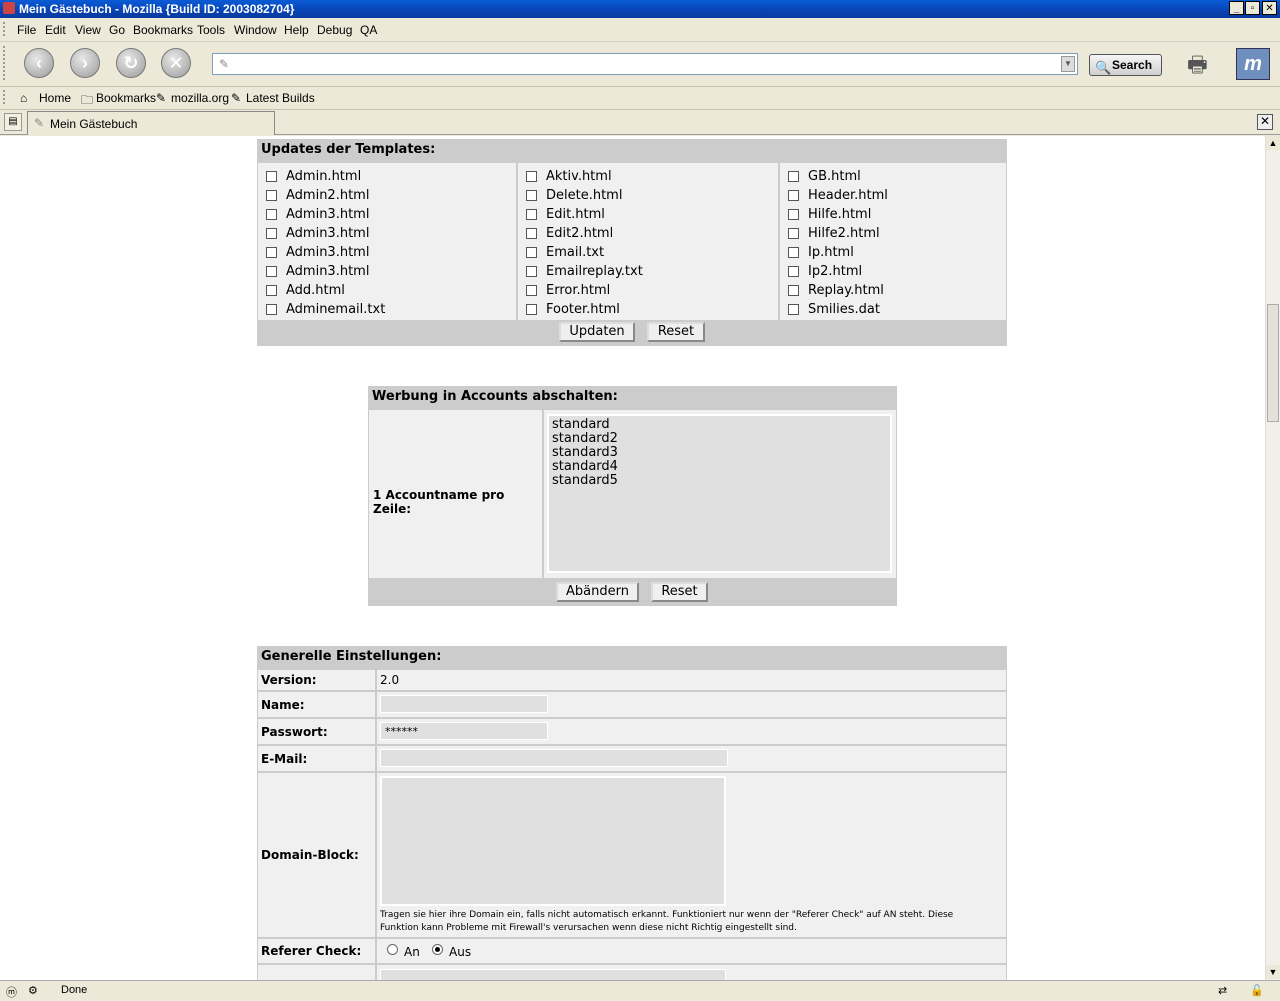 Image resolution: width=1280 pixels, height=1001 pixels. Describe the element at coordinates (280, 98) in the screenshot. I see `personal-latest-builds: Latest Builds` at that location.